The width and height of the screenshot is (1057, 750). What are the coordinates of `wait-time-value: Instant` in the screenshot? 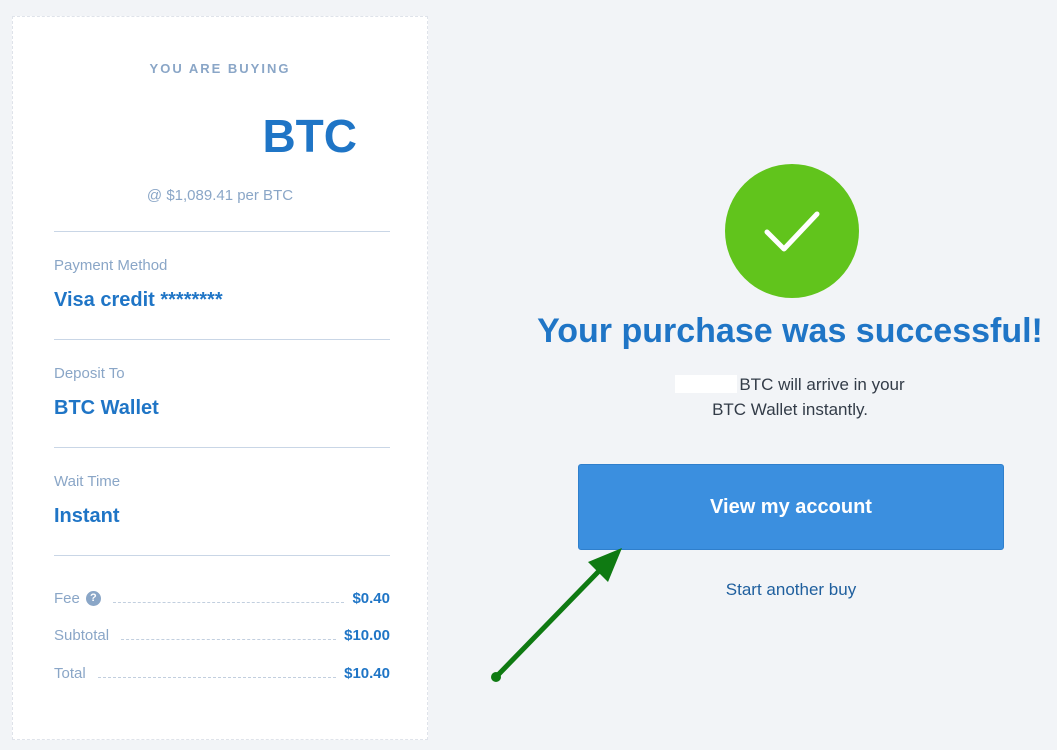 It's located at (87, 516).